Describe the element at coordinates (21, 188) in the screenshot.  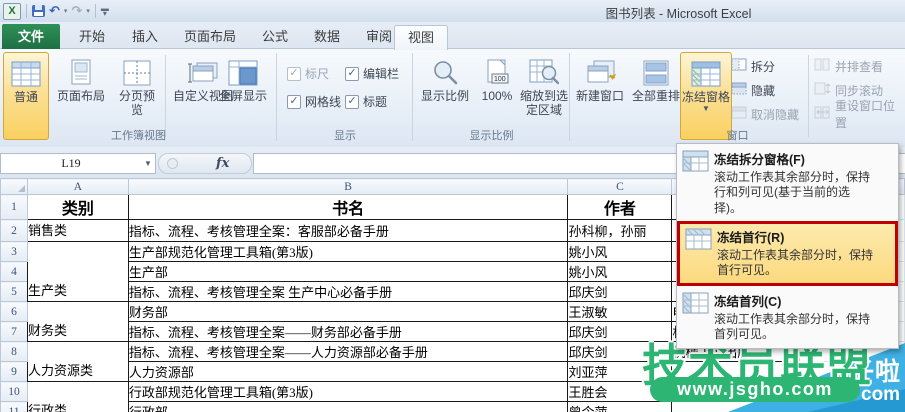
I see `corner-triangle-icon` at that location.